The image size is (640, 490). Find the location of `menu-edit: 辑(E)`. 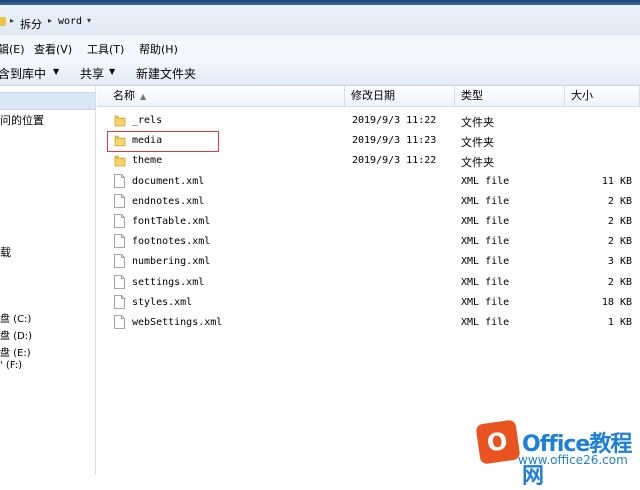

menu-edit: 辑(E) is located at coordinates (12, 49).